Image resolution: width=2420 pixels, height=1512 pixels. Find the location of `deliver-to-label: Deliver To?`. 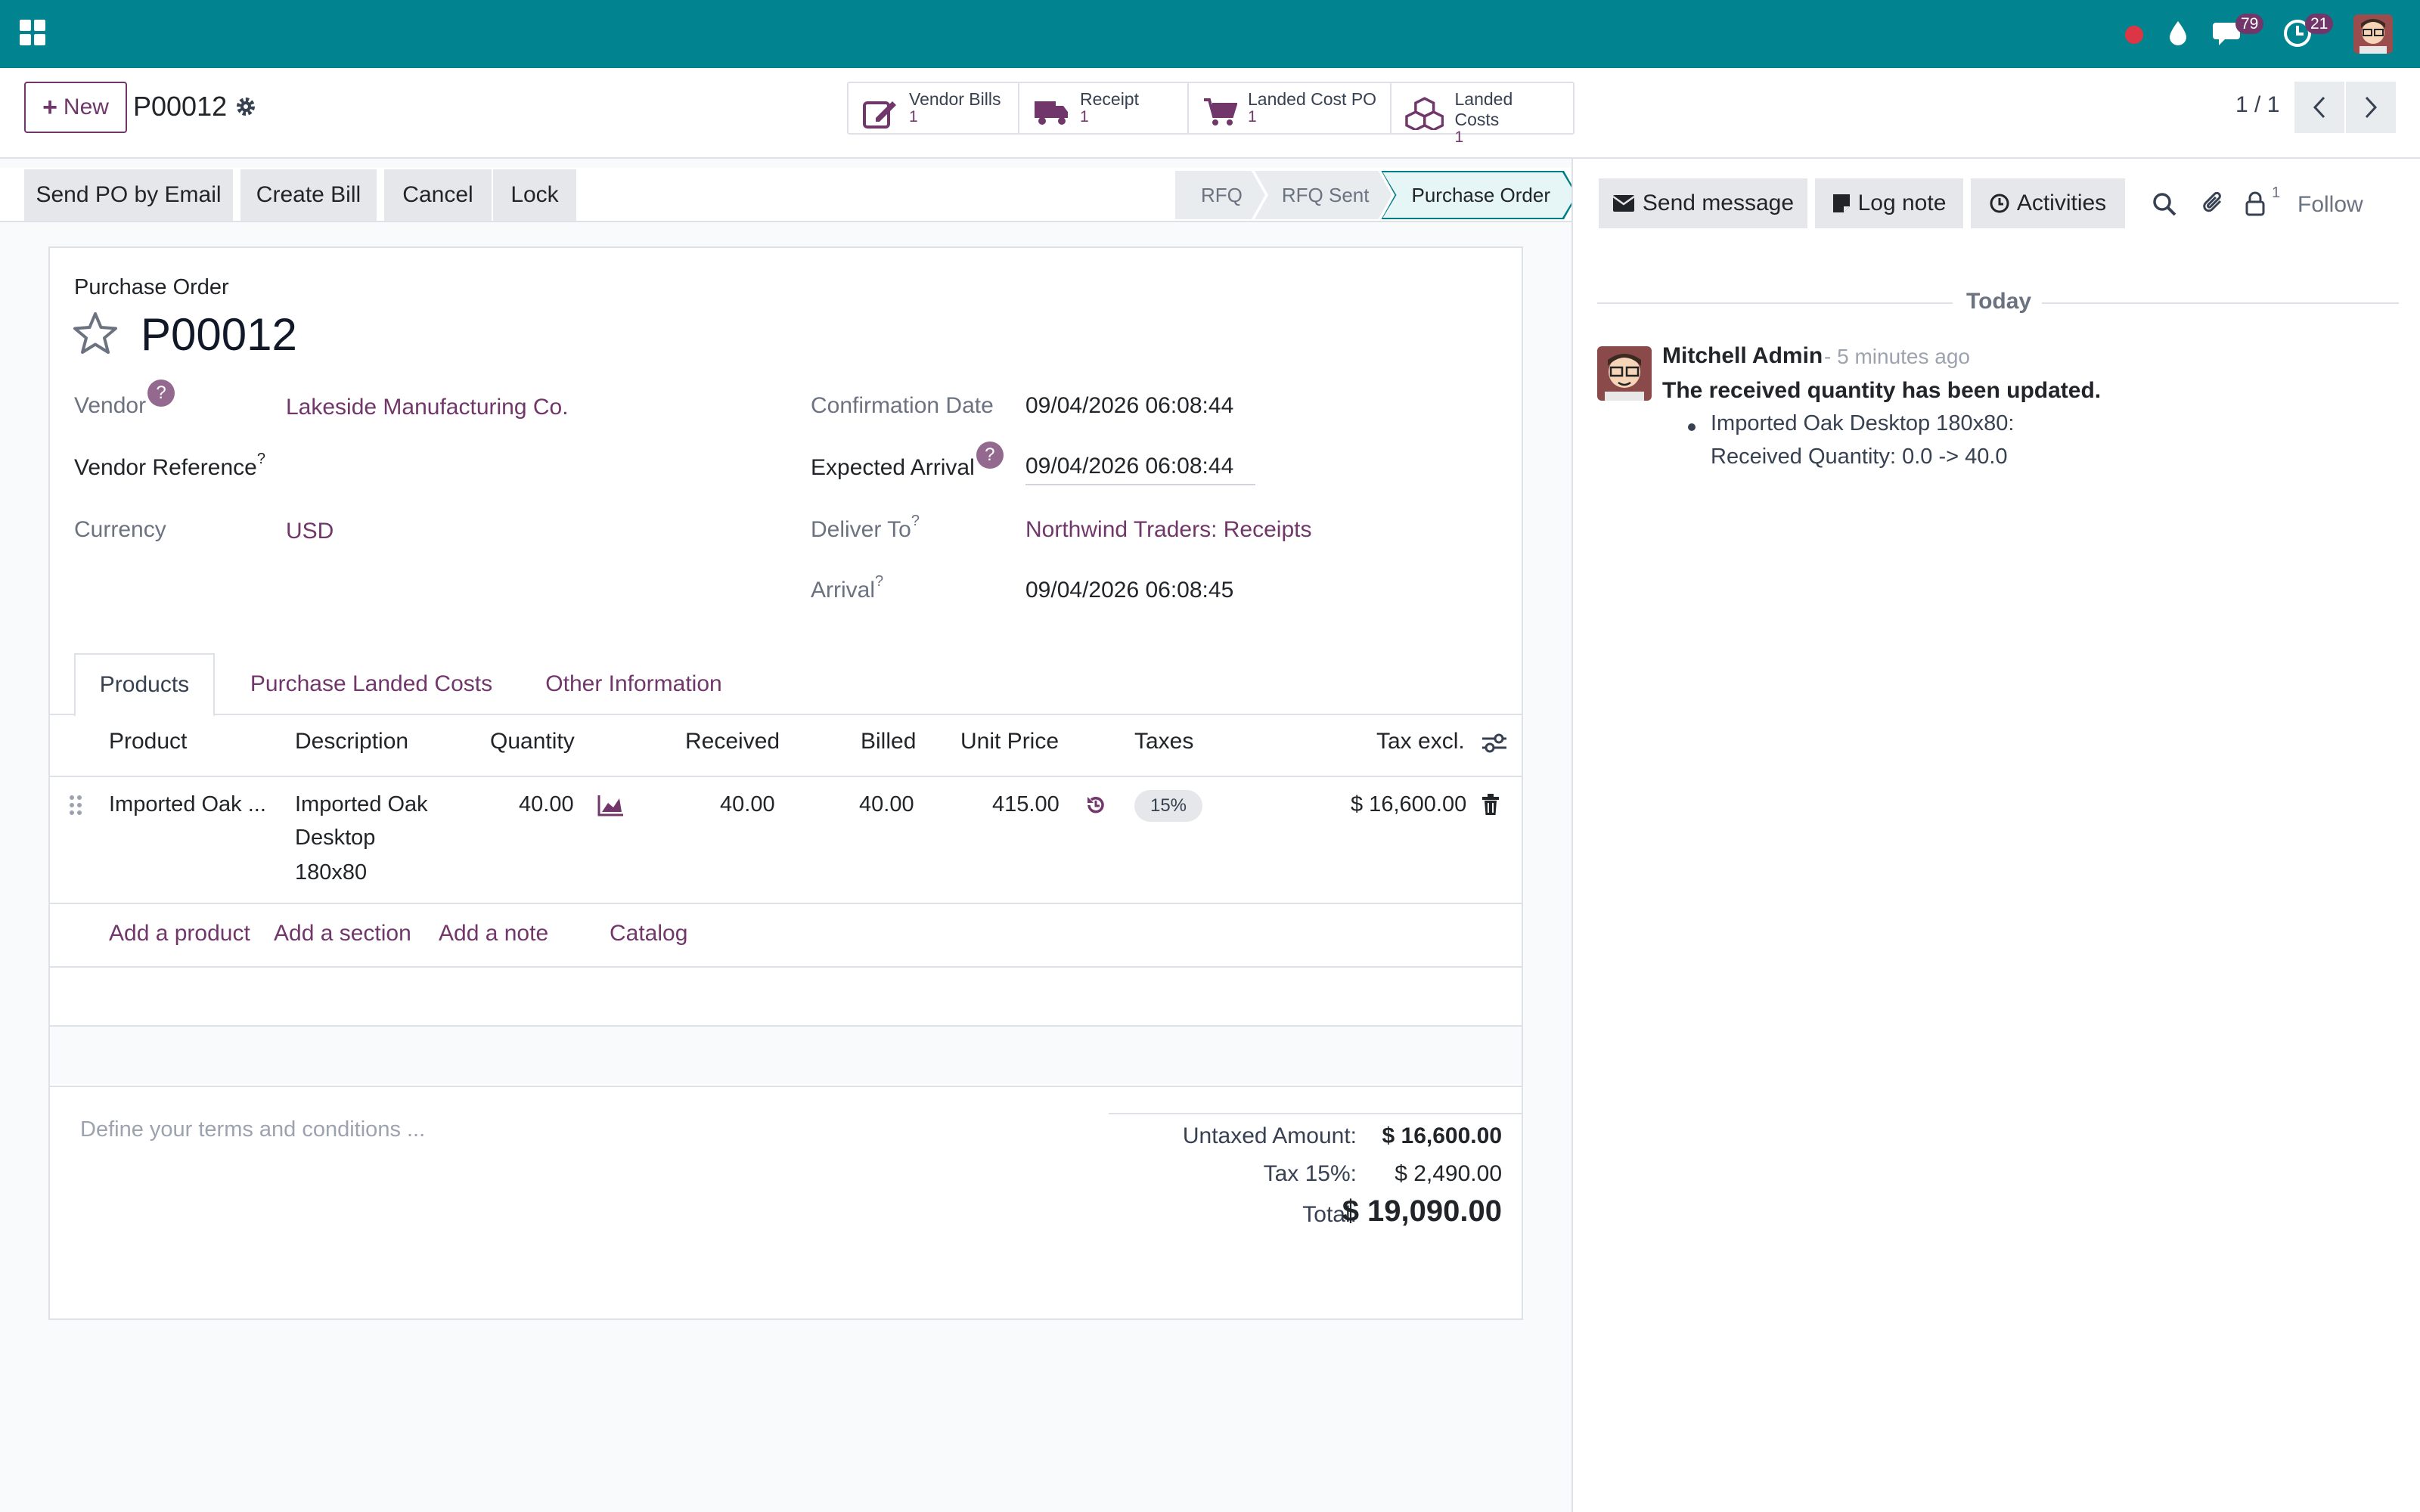

deliver-to-label: Deliver To? is located at coordinates (865, 528).